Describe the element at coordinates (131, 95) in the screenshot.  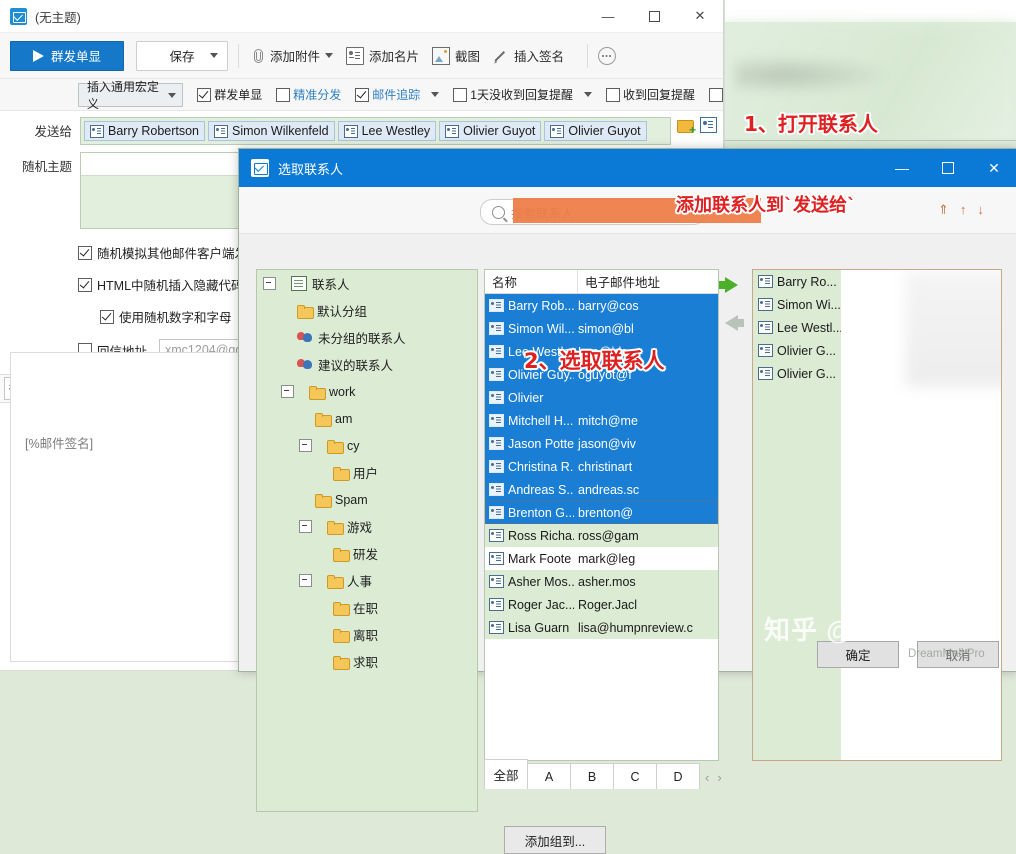
I see `insert-macro-button: 插入通用宏定义` at that location.